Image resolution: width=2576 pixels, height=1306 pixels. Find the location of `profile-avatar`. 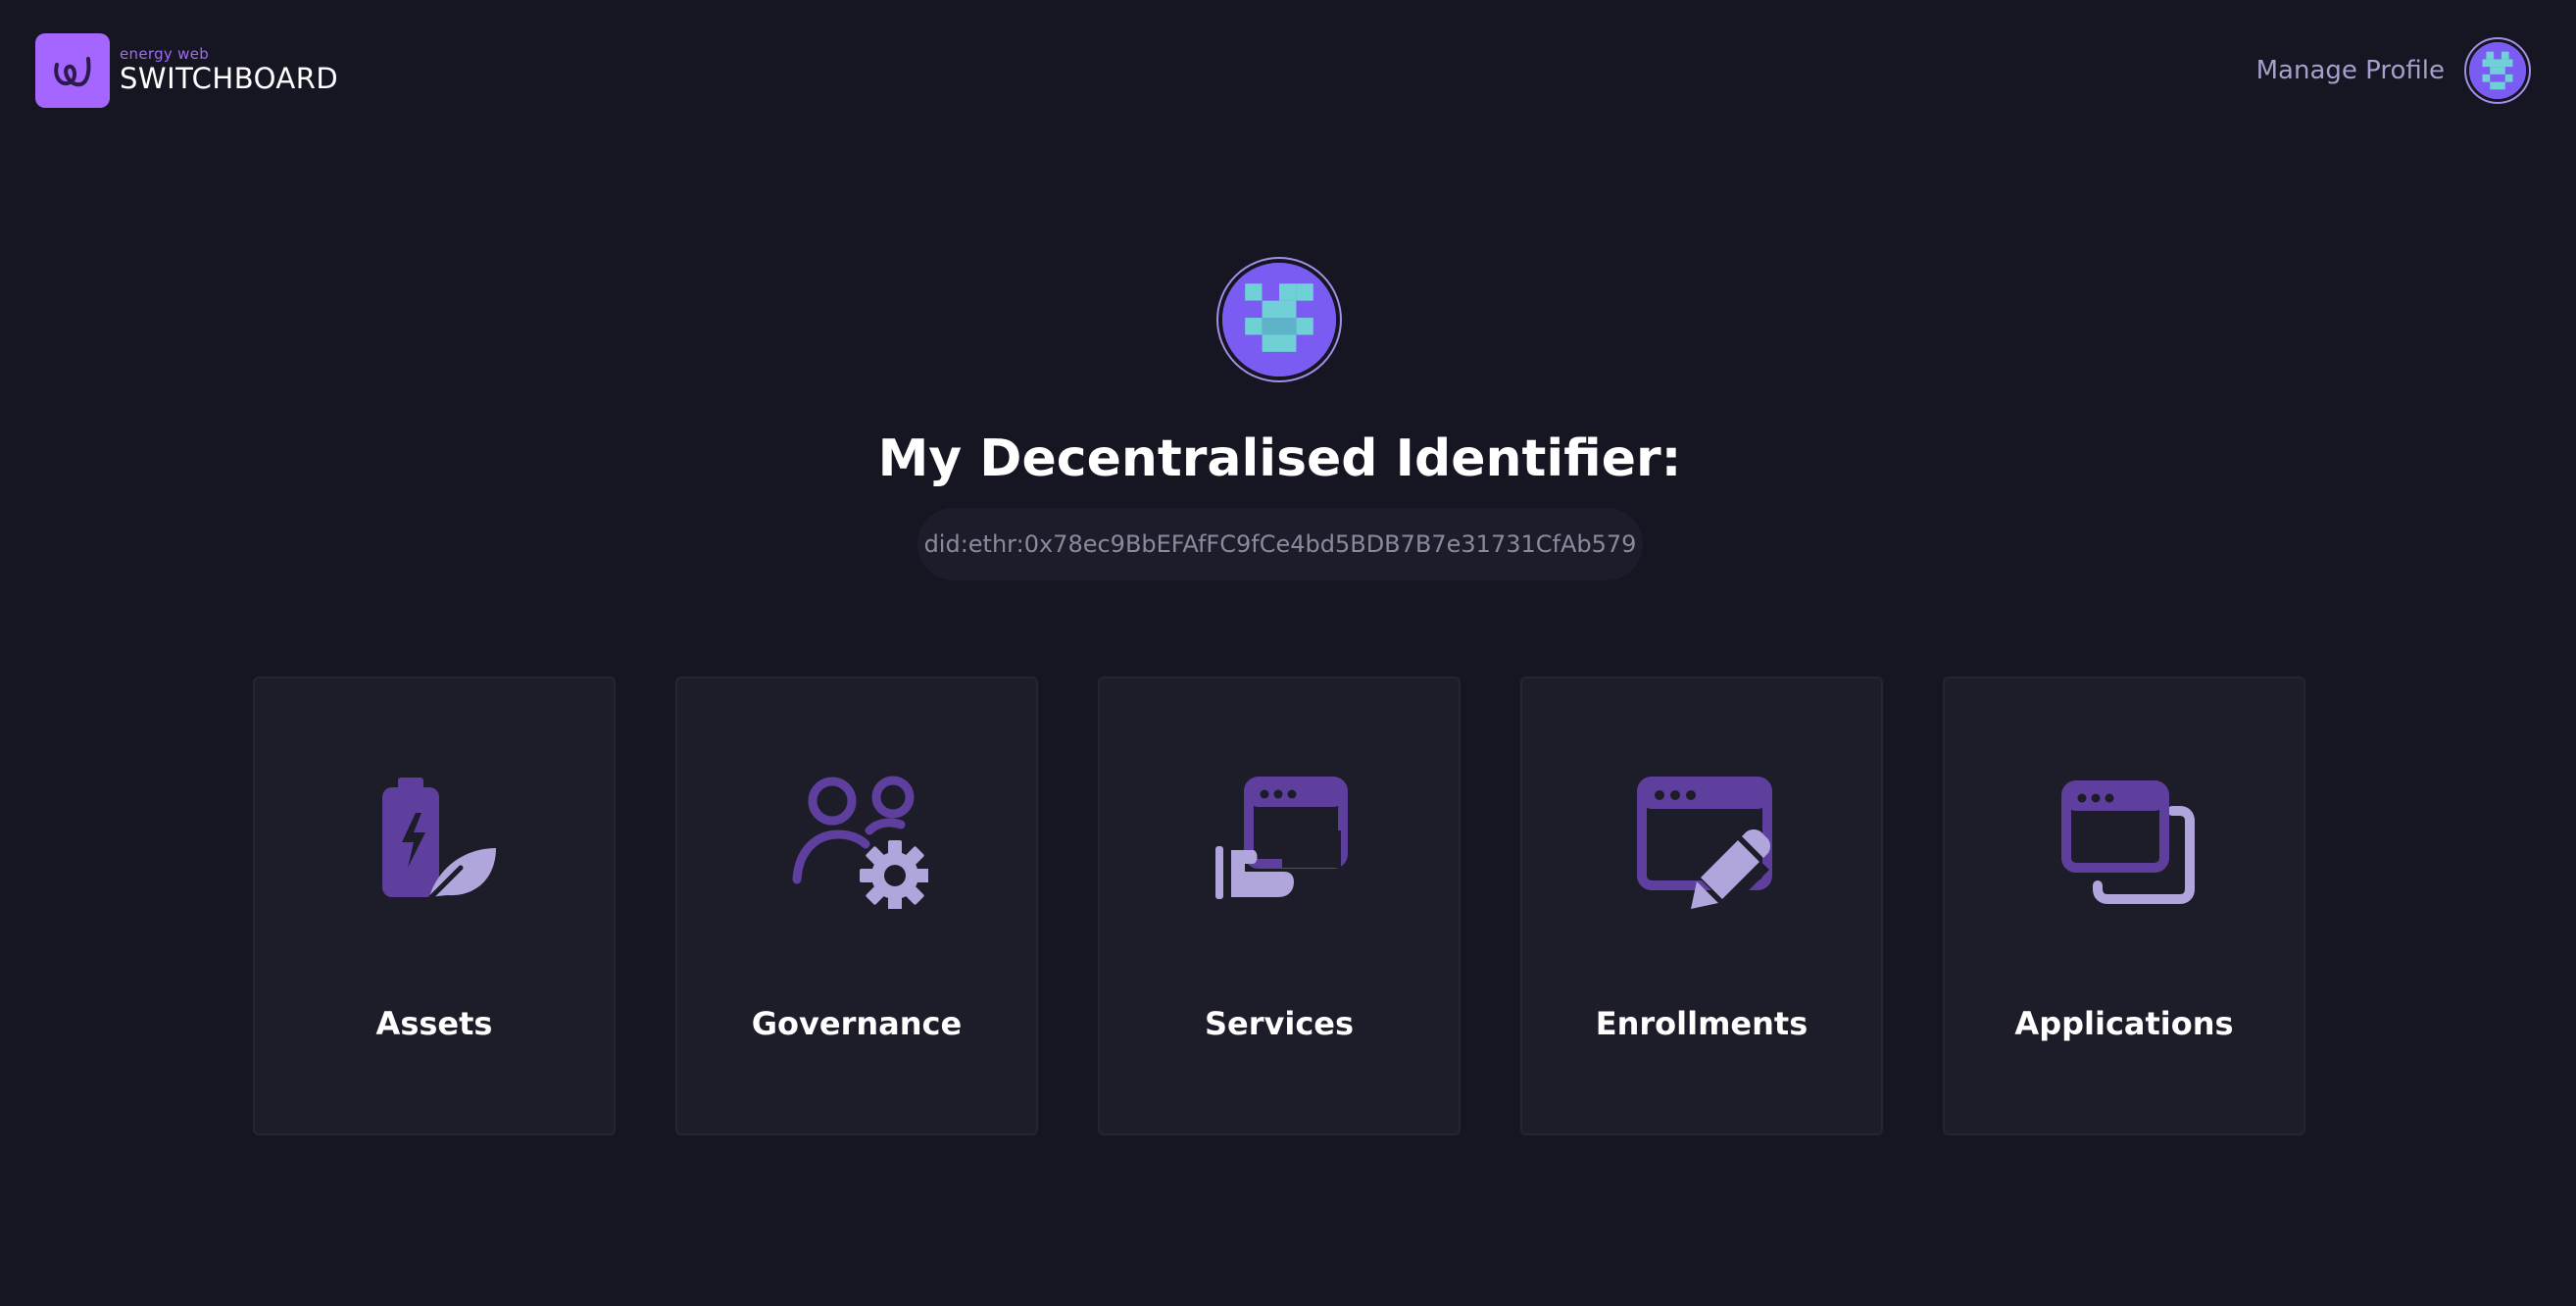

profile-avatar is located at coordinates (2497, 70).